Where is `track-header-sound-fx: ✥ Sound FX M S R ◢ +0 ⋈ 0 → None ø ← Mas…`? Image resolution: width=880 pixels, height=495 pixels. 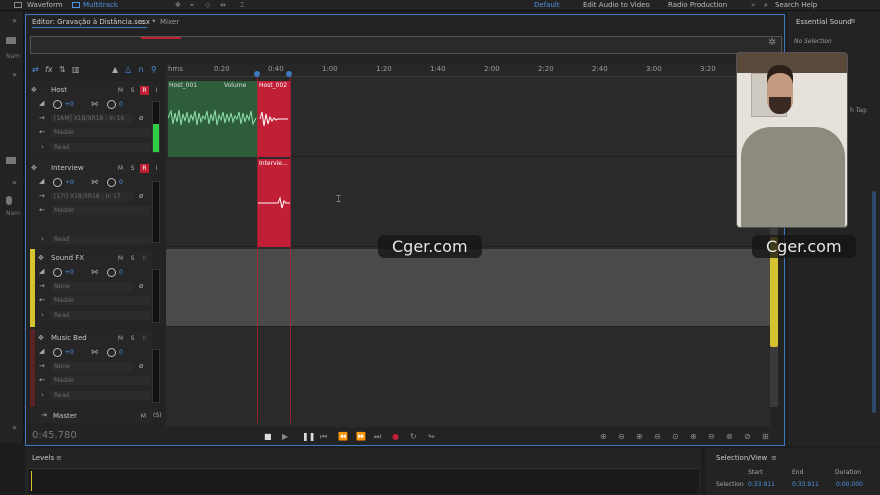 track-header-sound-fx: ✥ Sound FX M S R ◢ +0 ⋈ 0 → None ø ← Mas… is located at coordinates (94, 288).